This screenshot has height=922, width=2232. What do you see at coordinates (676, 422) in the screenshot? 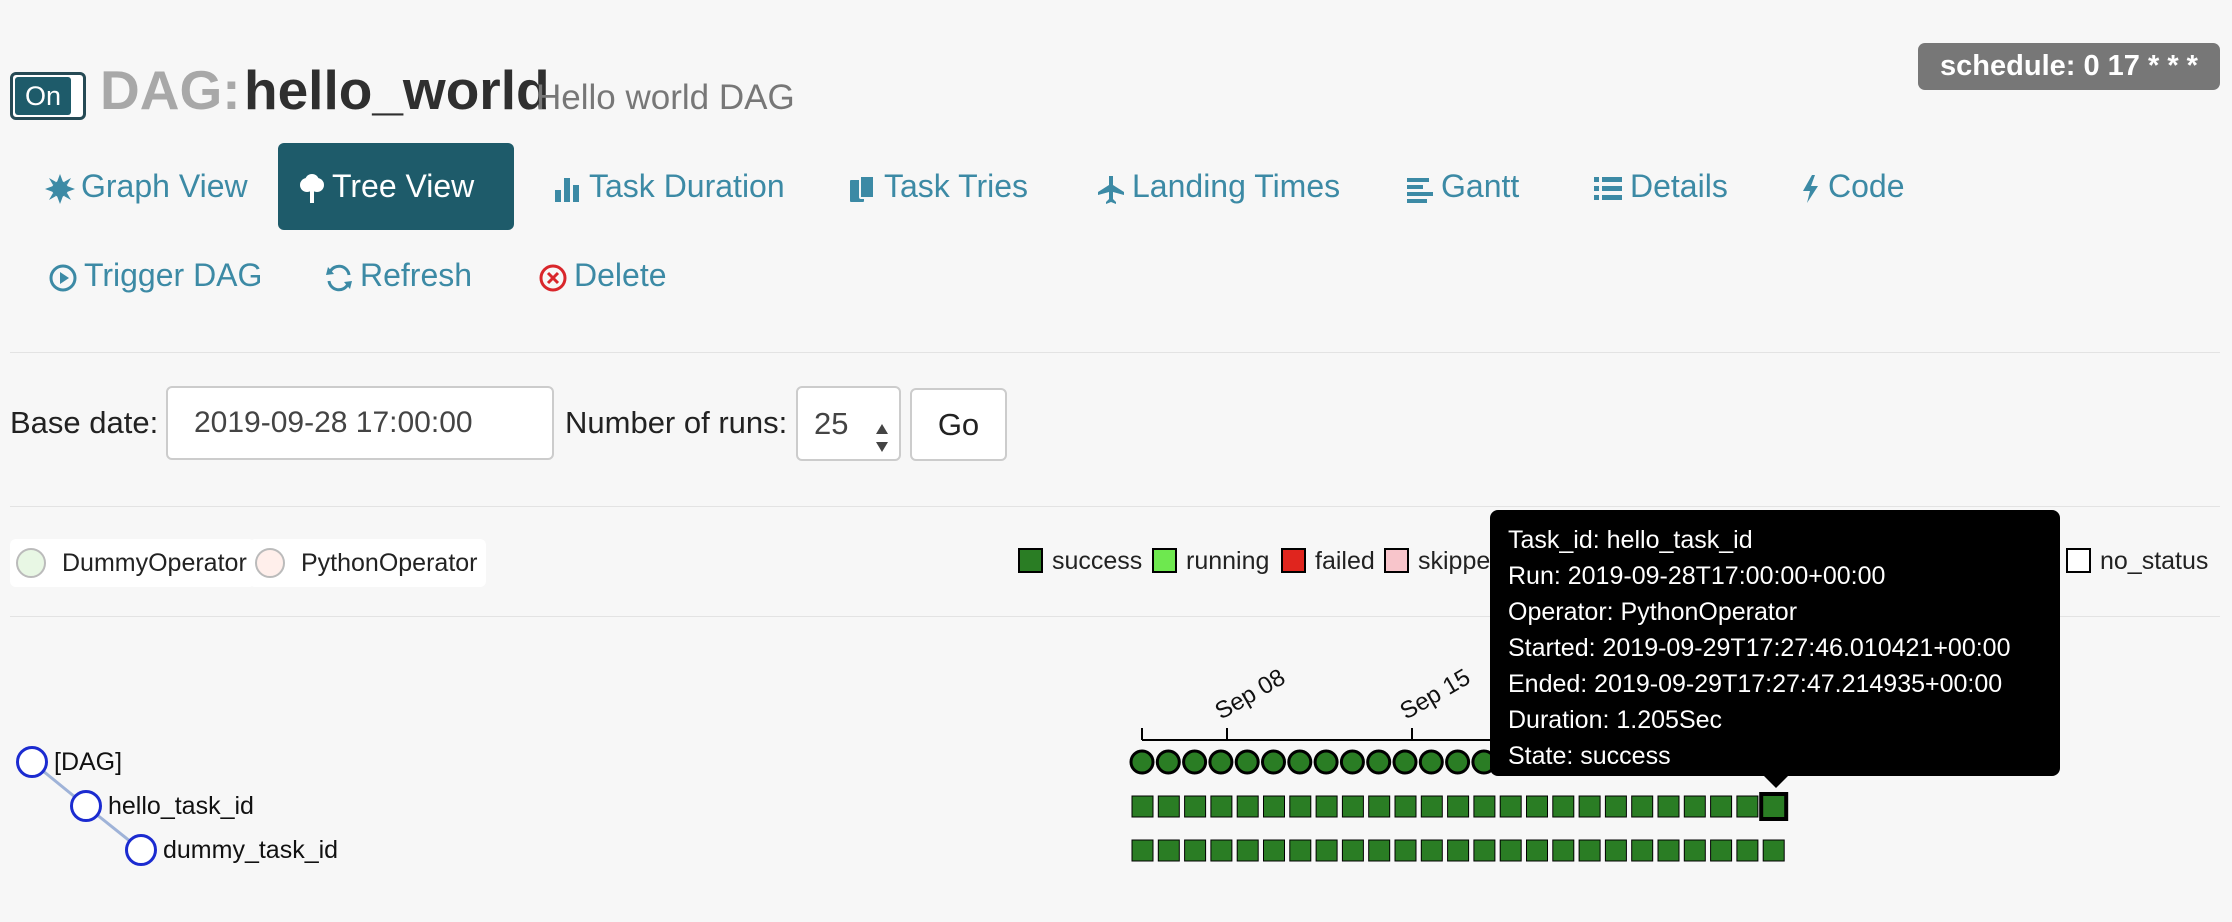
I see `num-runs-label: Number of runs:` at bounding box center [676, 422].